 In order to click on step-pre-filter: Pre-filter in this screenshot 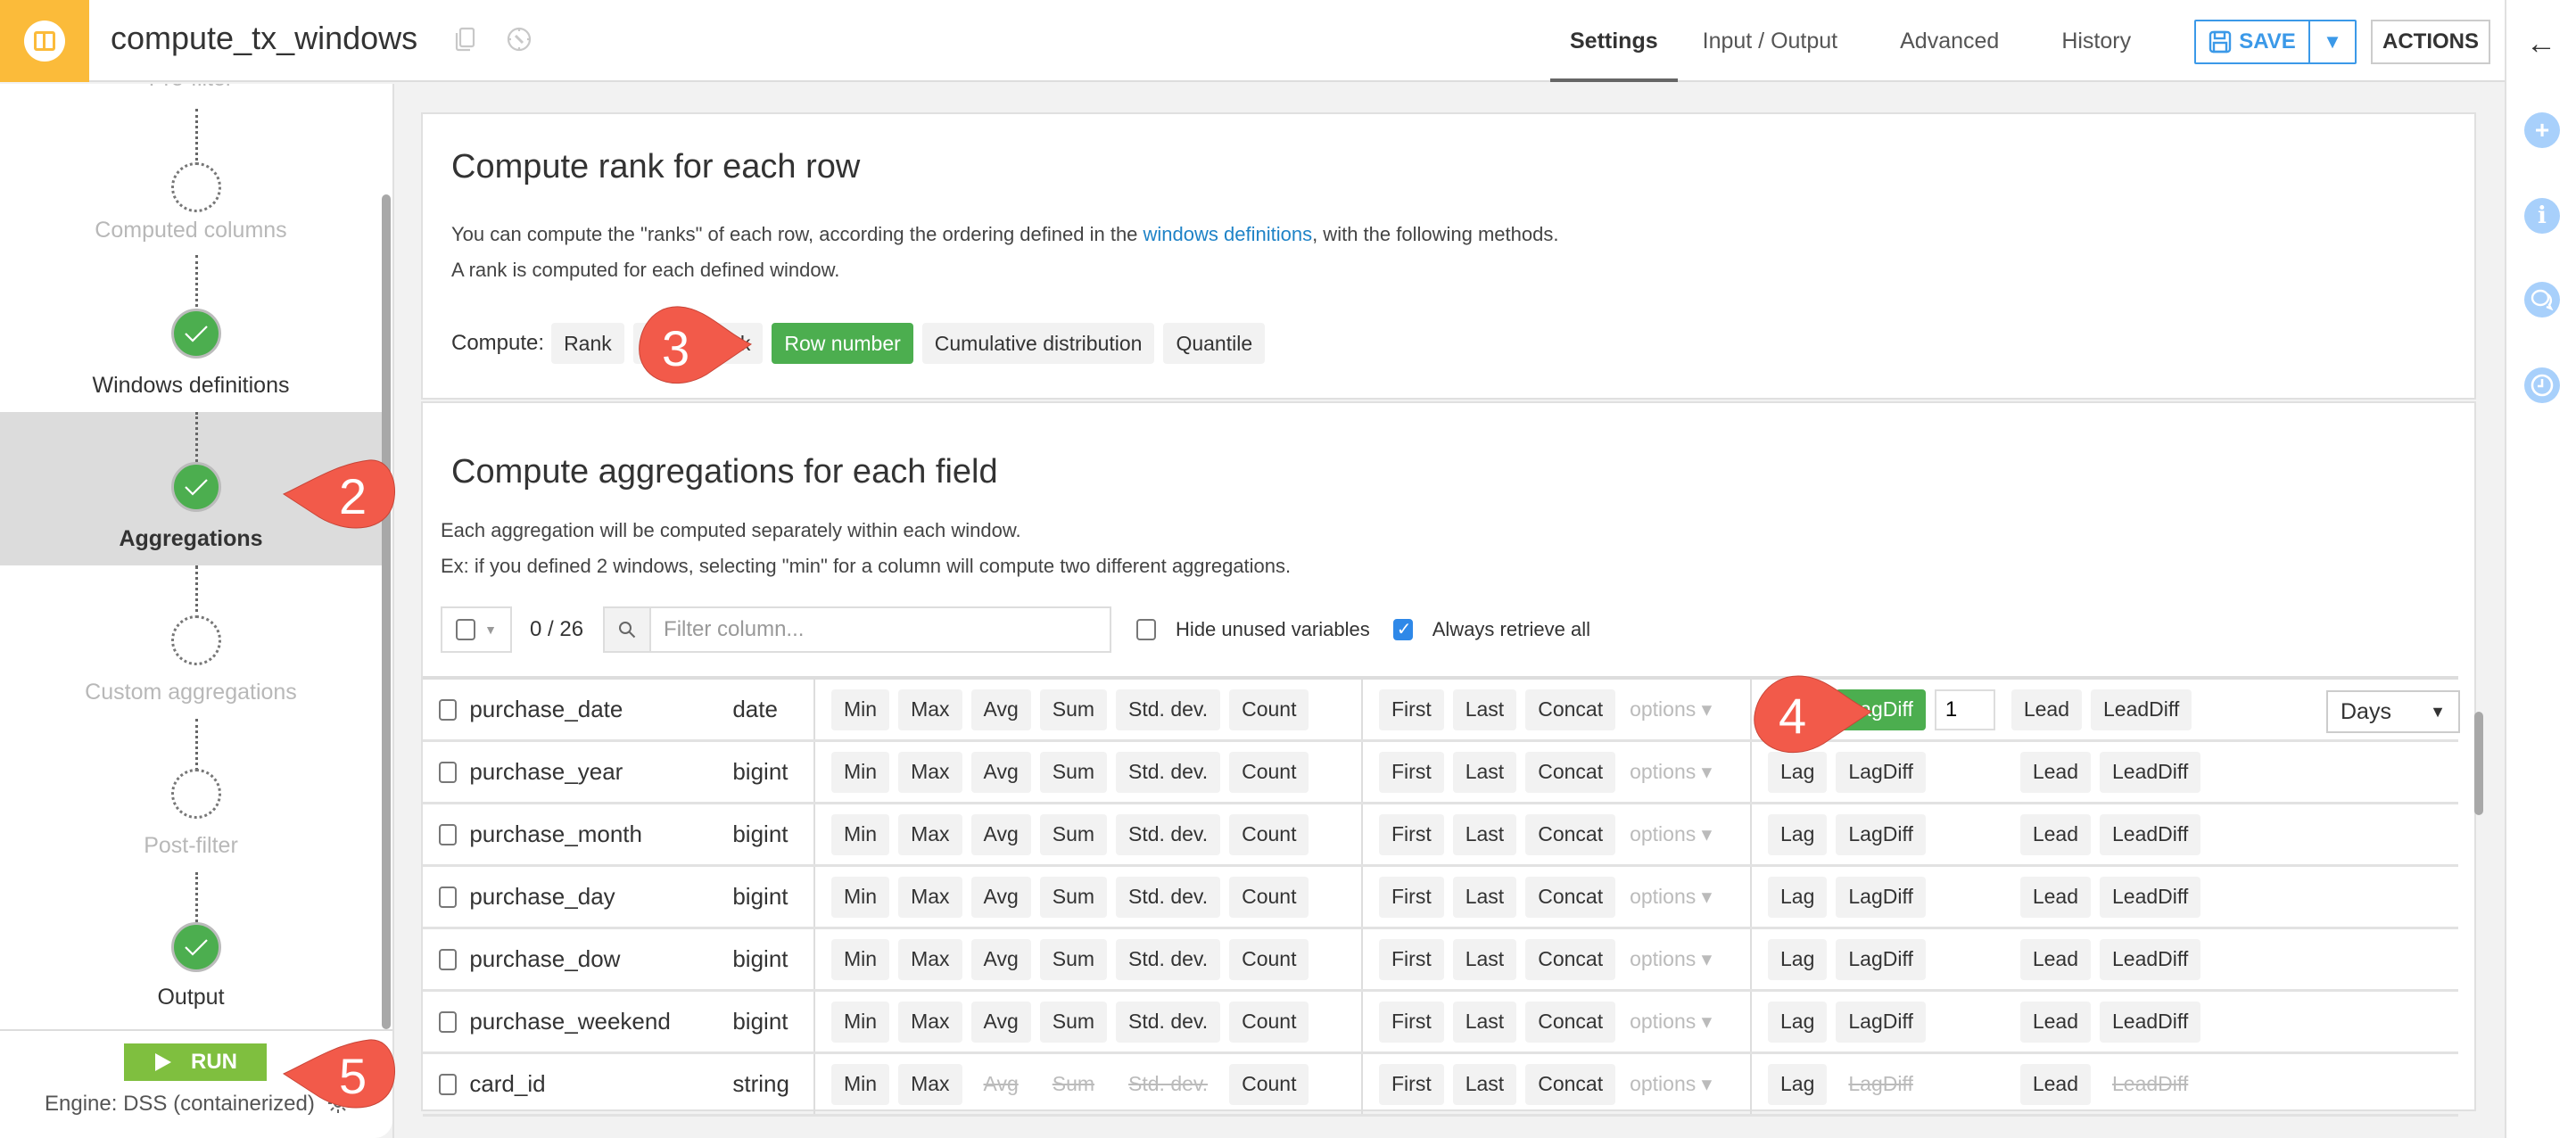, I will do `click(191, 88)`.